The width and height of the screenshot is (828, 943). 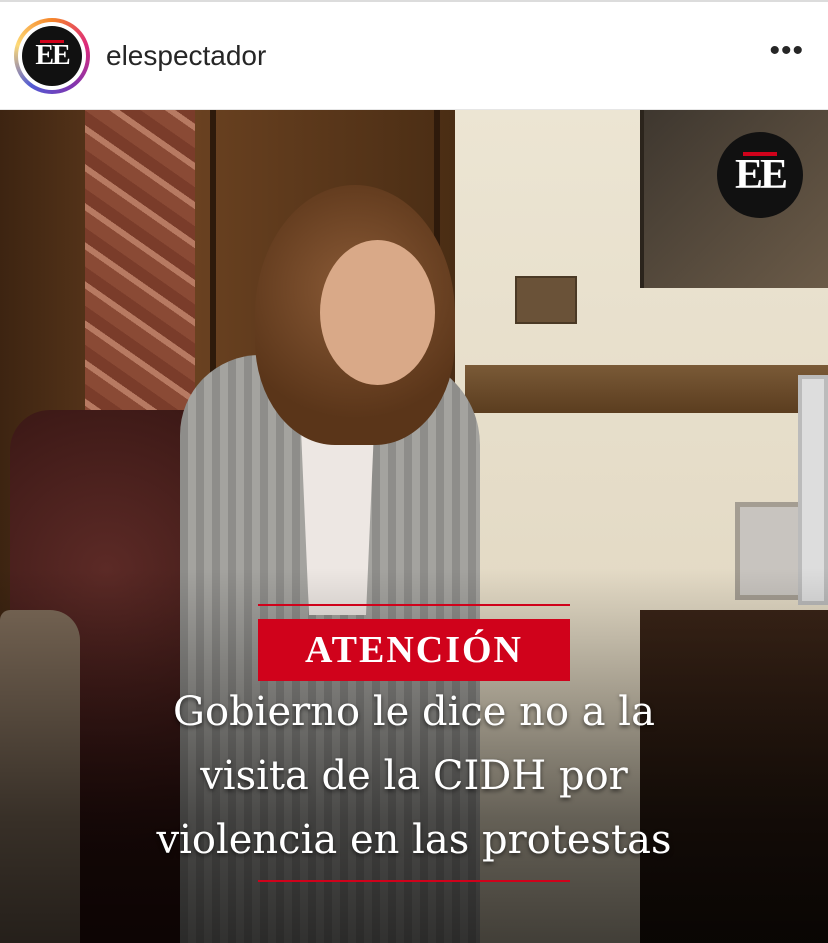 I want to click on bottom-red-line, so click(x=414, y=881).